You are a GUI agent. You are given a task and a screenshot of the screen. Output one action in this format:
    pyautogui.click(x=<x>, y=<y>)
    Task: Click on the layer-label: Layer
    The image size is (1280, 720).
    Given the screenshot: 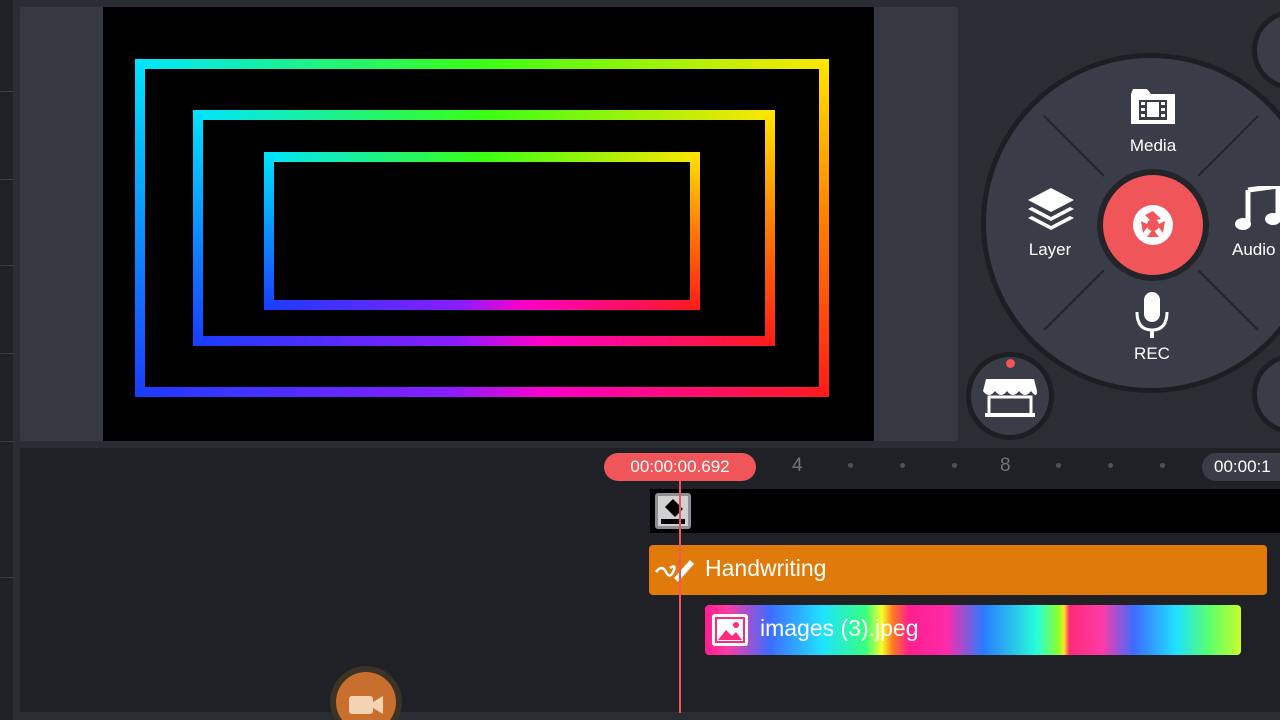 What is the action you would take?
    pyautogui.click(x=1050, y=249)
    